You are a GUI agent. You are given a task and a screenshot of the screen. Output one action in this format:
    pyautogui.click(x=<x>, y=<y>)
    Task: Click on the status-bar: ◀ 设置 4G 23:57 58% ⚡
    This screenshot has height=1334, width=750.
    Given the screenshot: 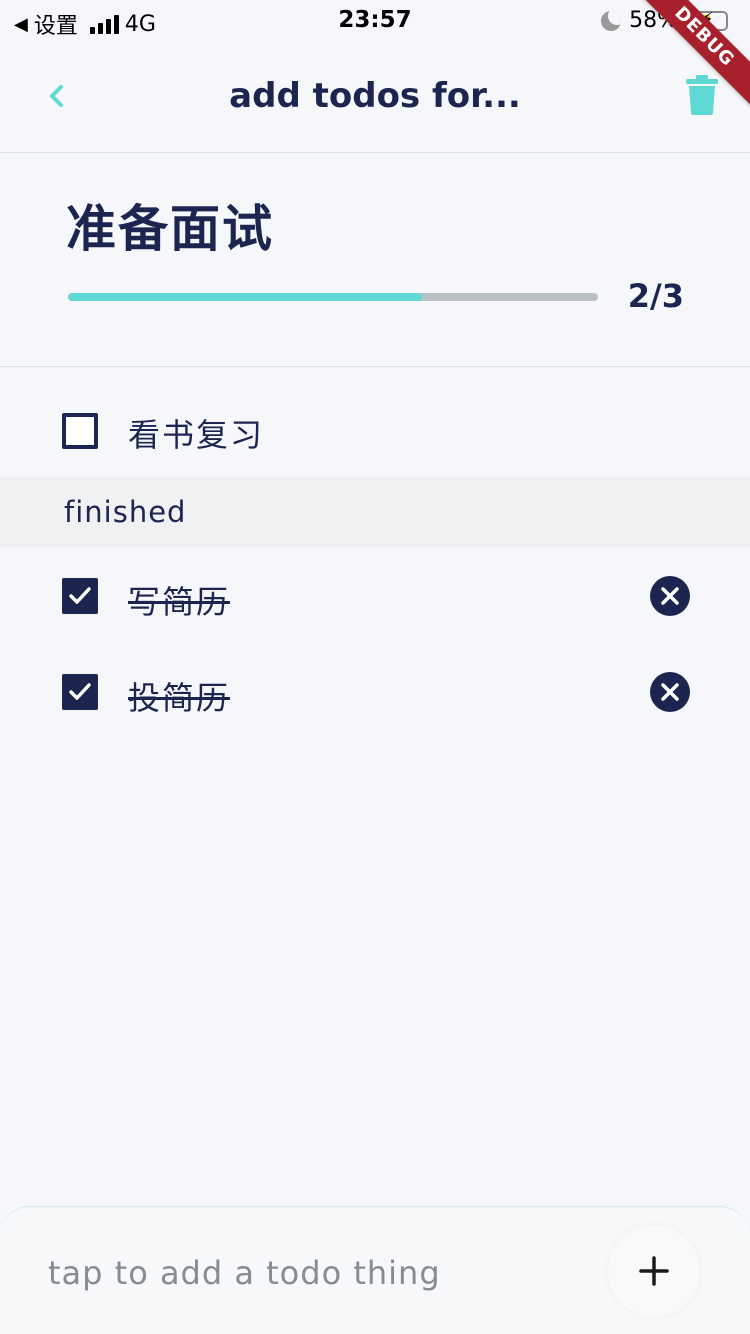 What is the action you would take?
    pyautogui.click(x=375, y=21)
    